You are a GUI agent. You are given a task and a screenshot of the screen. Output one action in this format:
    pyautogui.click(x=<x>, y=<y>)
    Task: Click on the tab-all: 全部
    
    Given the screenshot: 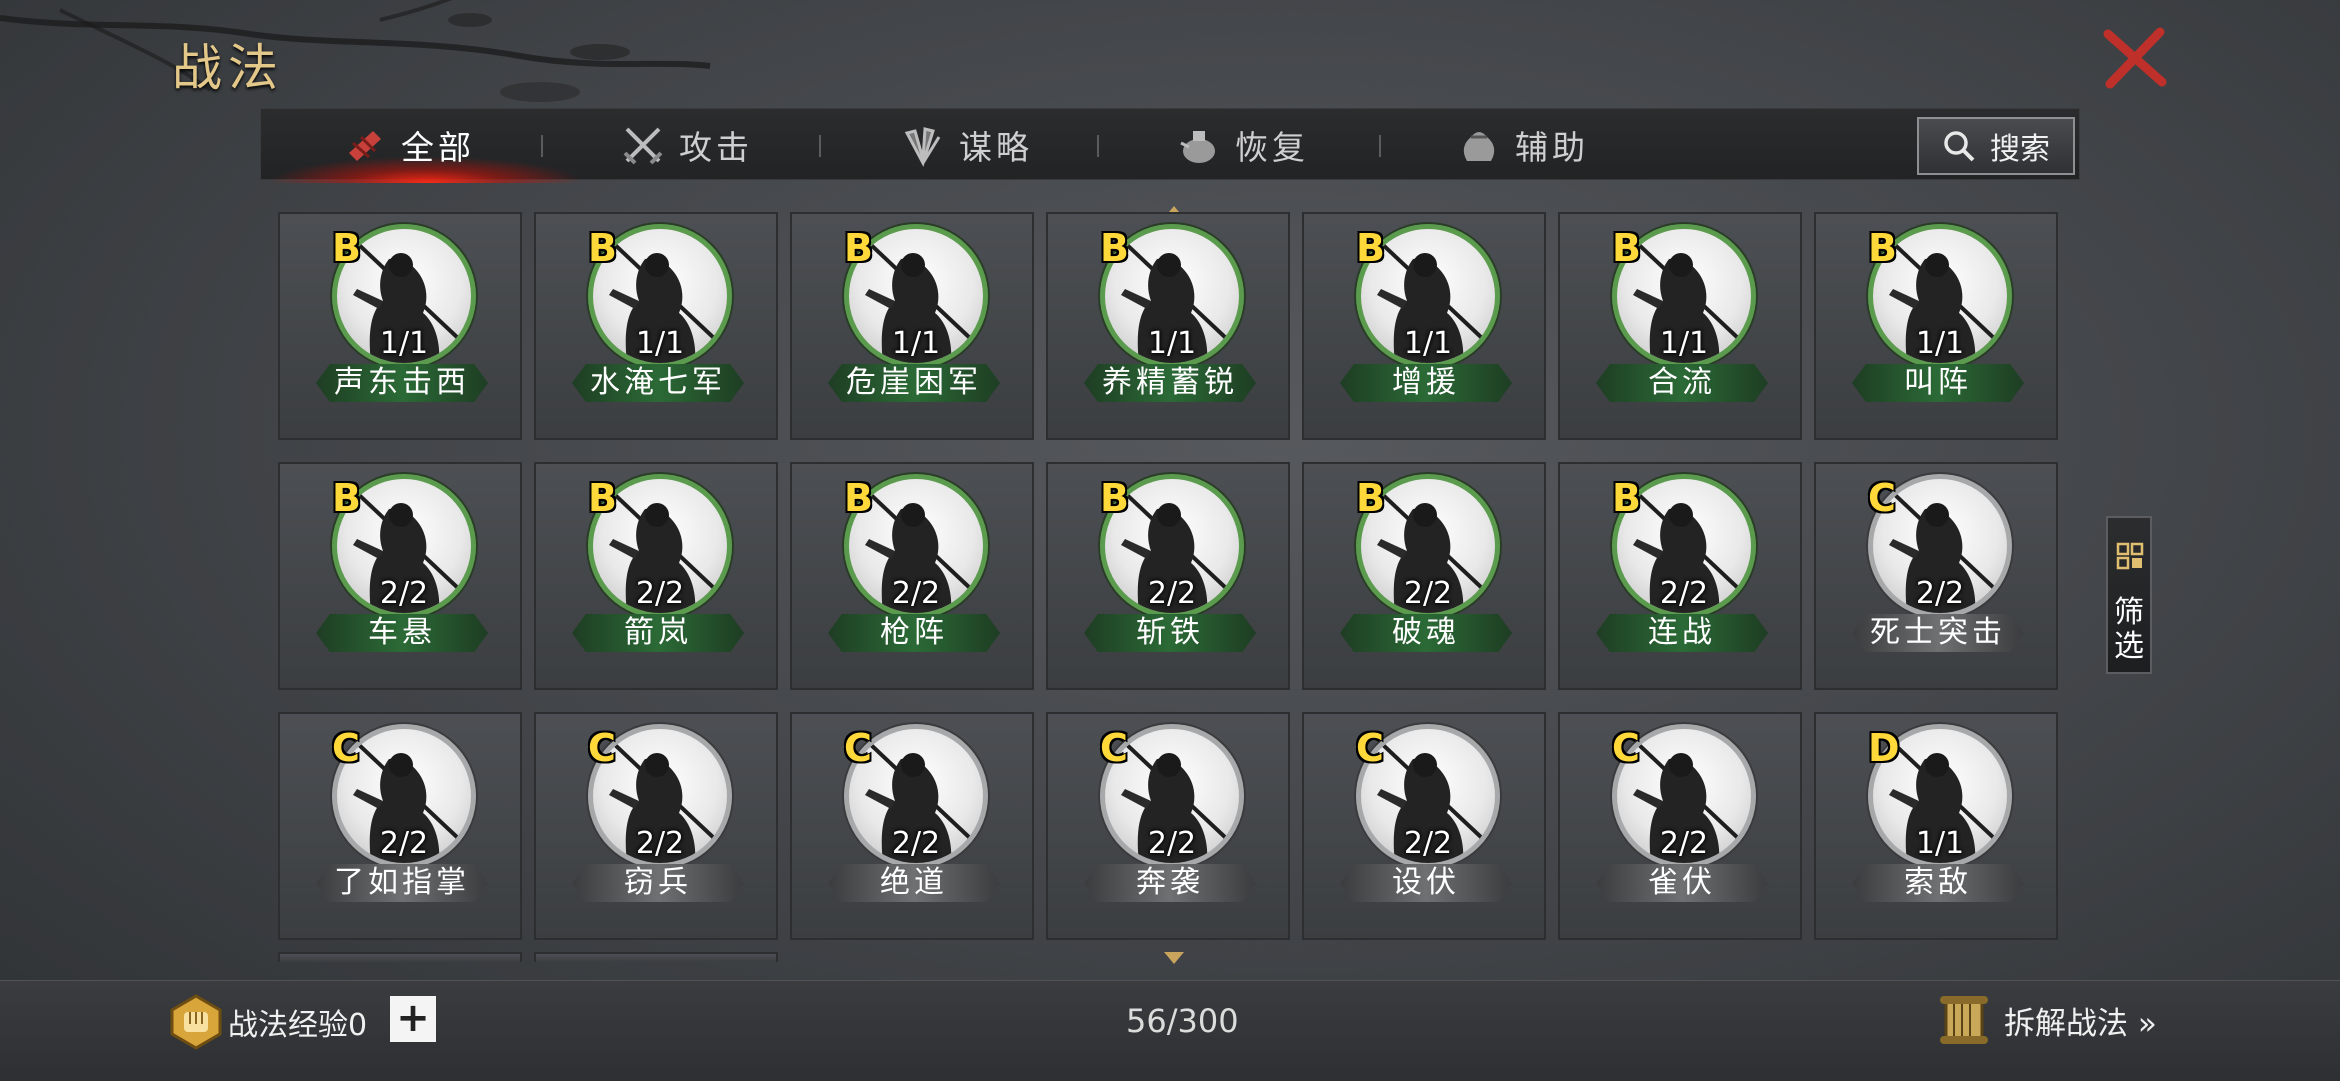 What is the action you would take?
    pyautogui.click(x=409, y=145)
    